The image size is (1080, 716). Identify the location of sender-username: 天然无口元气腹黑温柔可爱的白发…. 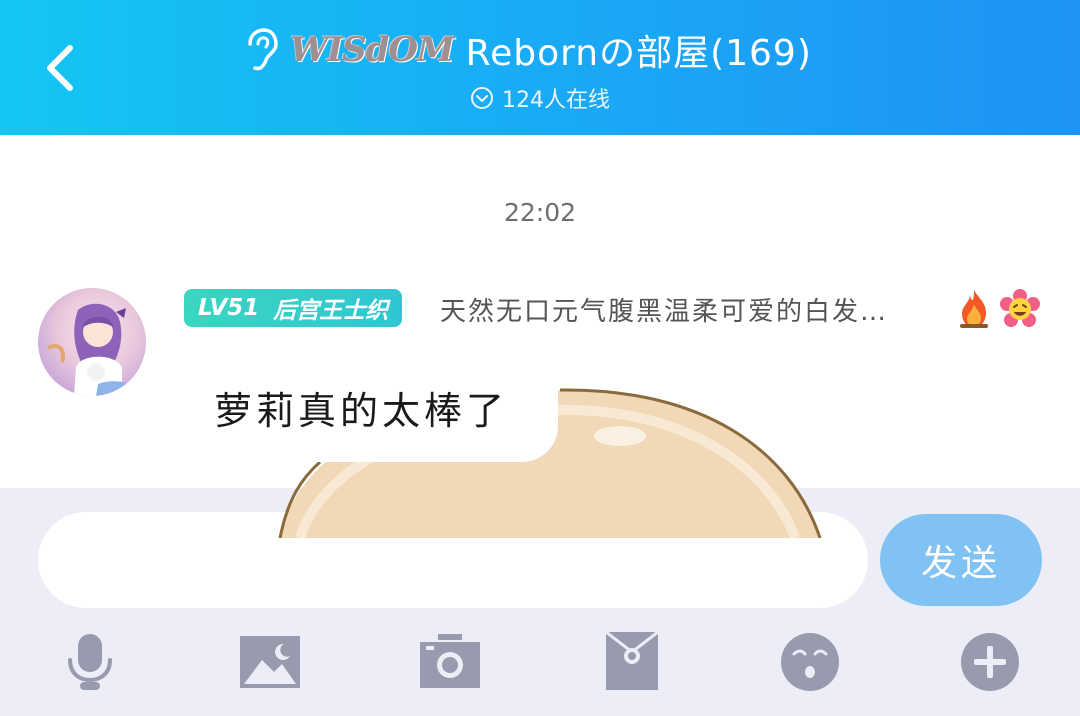
(695, 308).